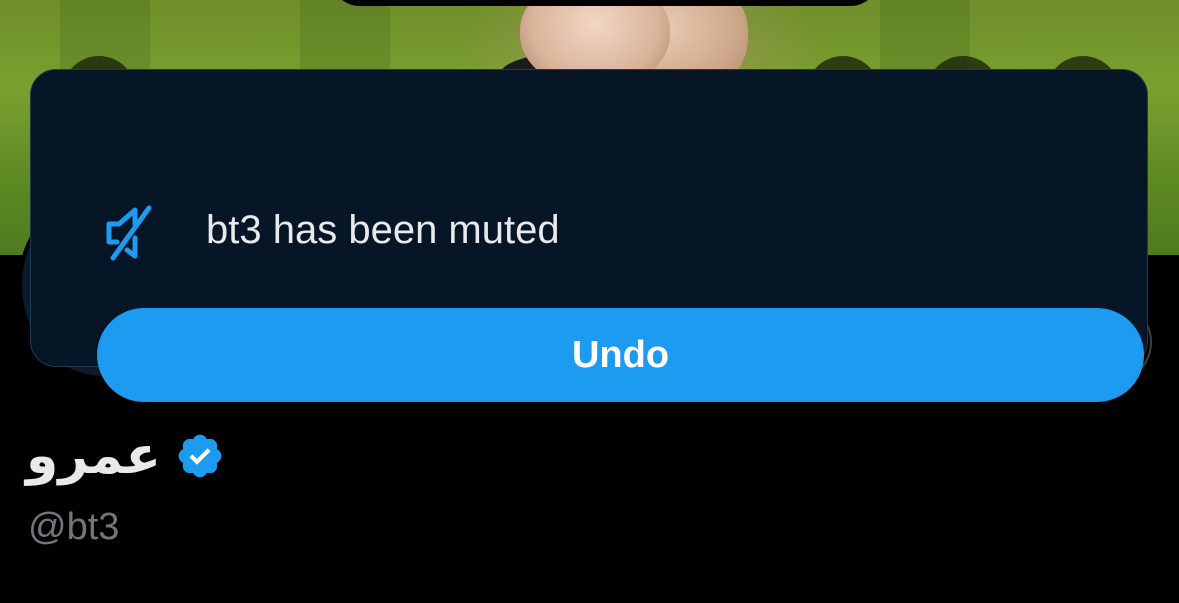  I want to click on verified-badge-icon, so click(200, 456).